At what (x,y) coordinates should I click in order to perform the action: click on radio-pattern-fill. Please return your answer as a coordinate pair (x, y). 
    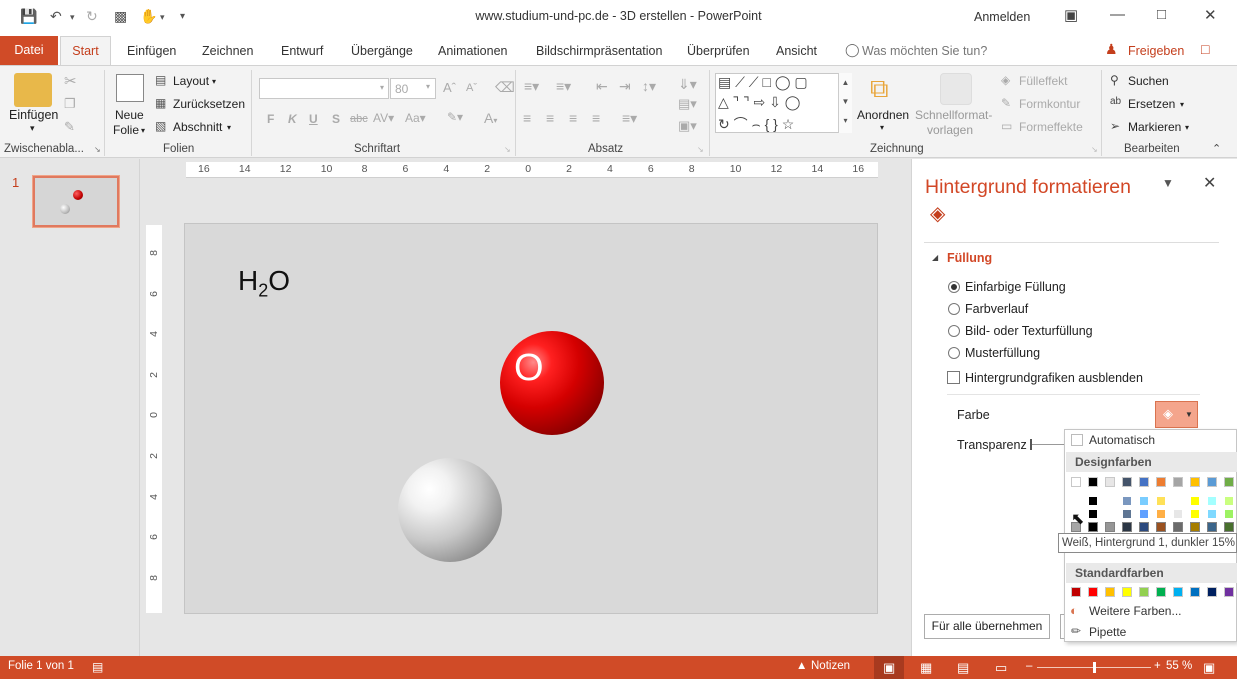
    Looking at the image, I should click on (954, 353).